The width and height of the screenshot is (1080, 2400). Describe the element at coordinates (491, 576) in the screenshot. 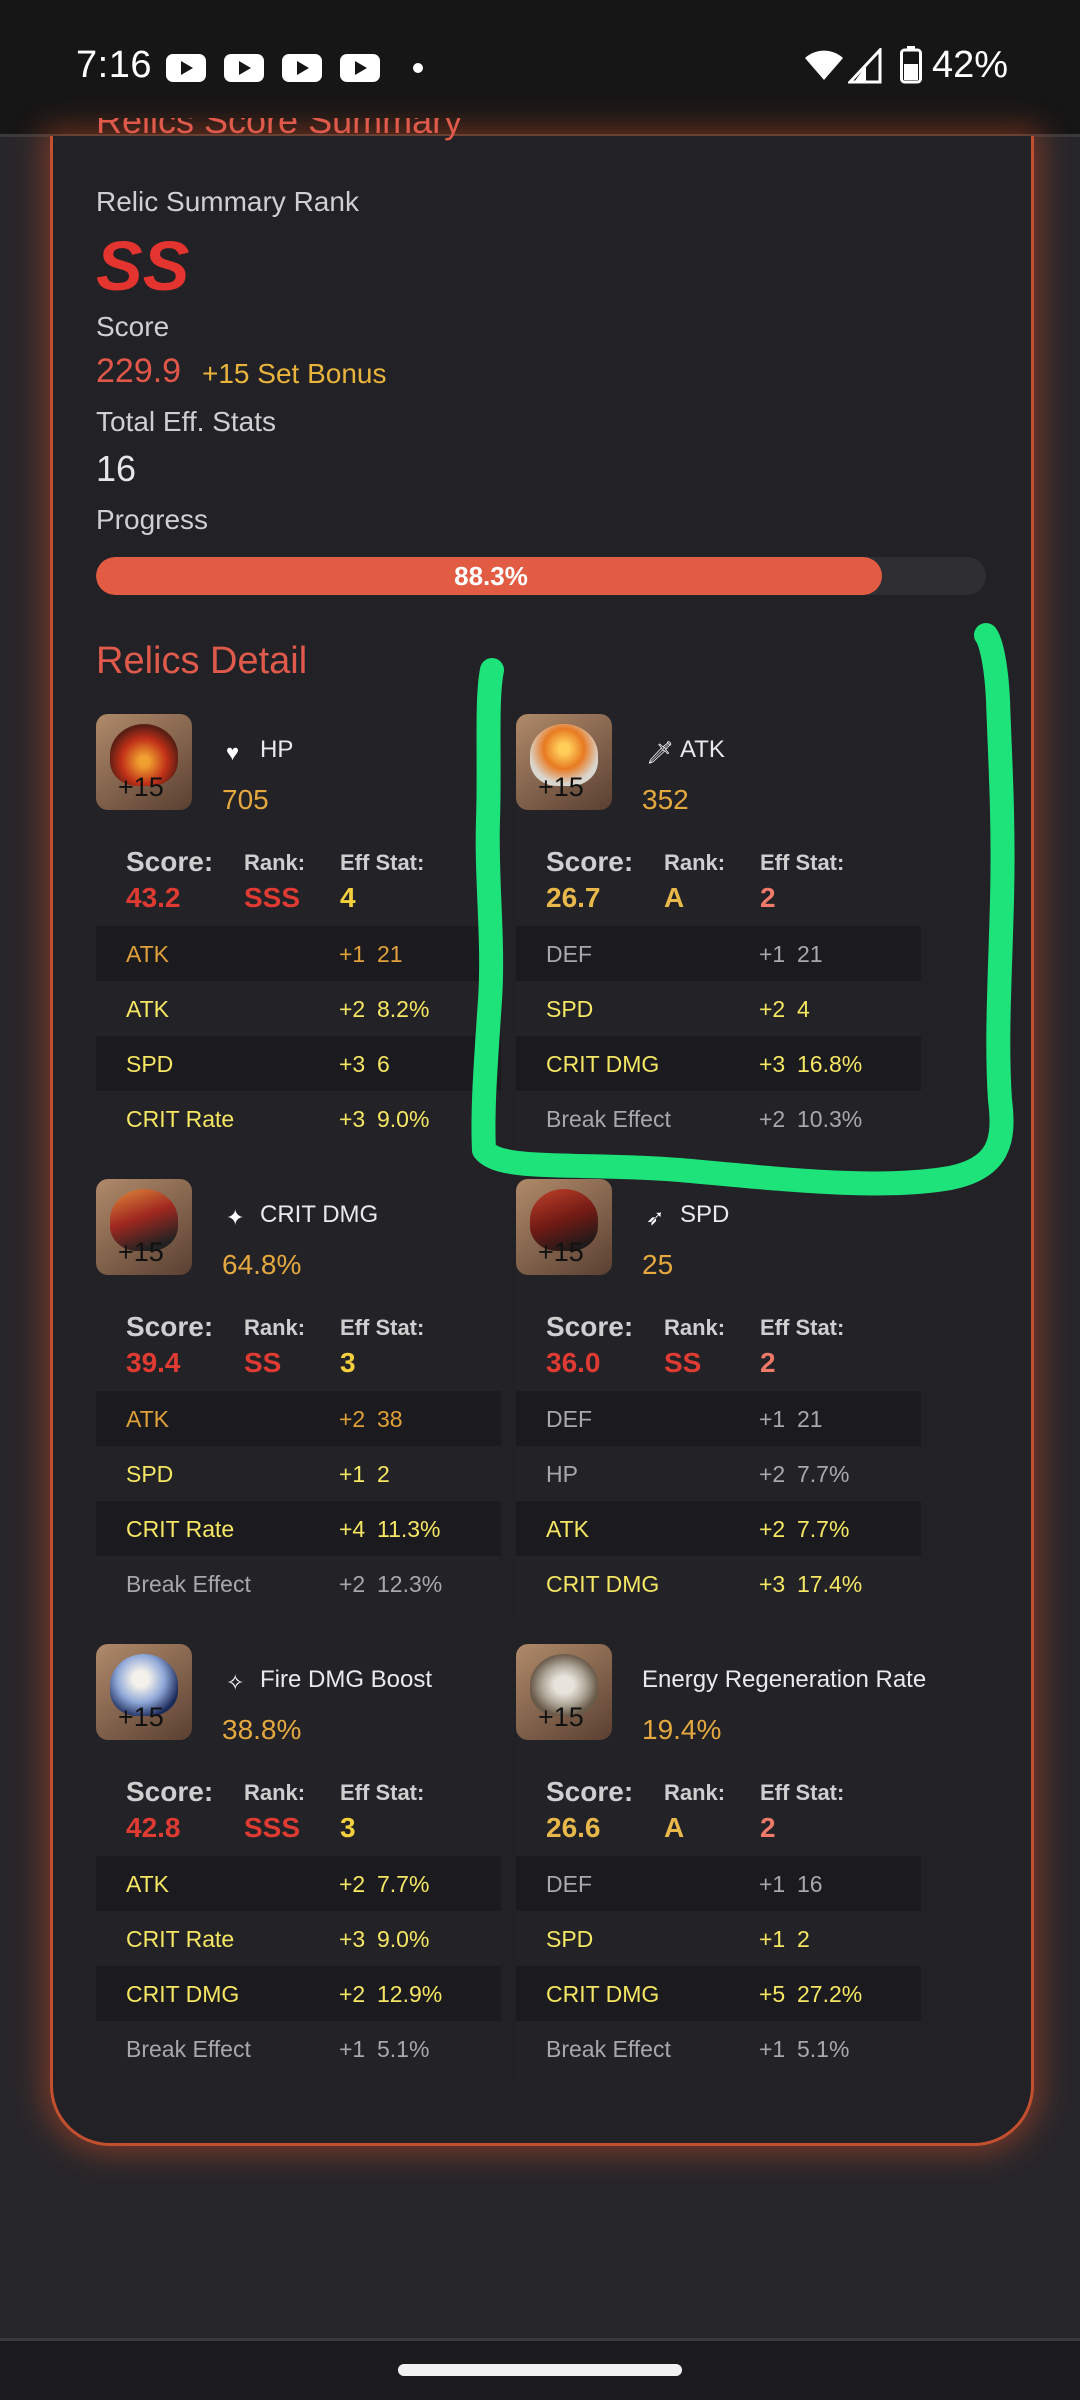

I see `progress-text: 88.3%` at that location.